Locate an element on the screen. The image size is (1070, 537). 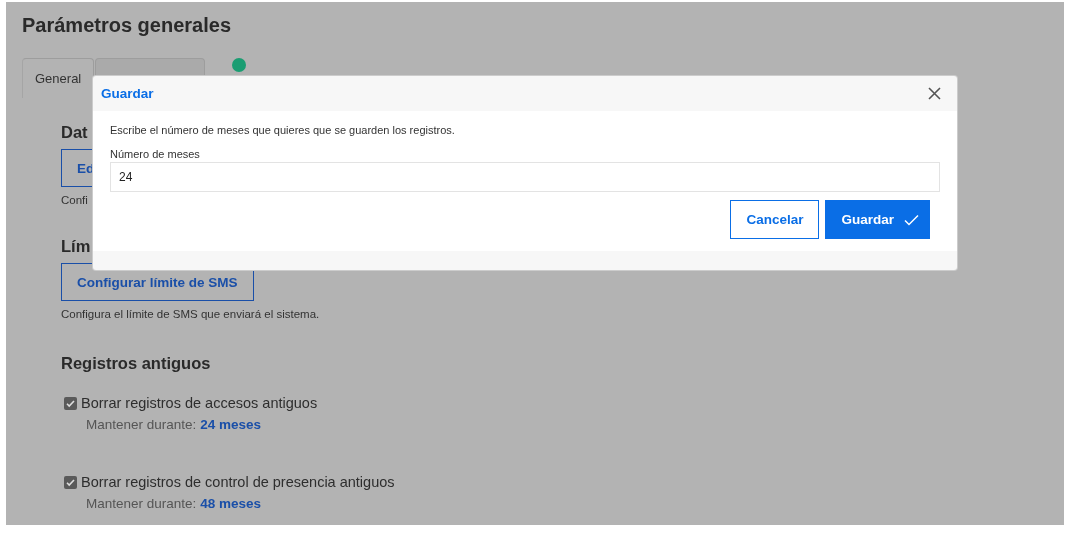
section-description: Confi is located at coordinates (75, 200).